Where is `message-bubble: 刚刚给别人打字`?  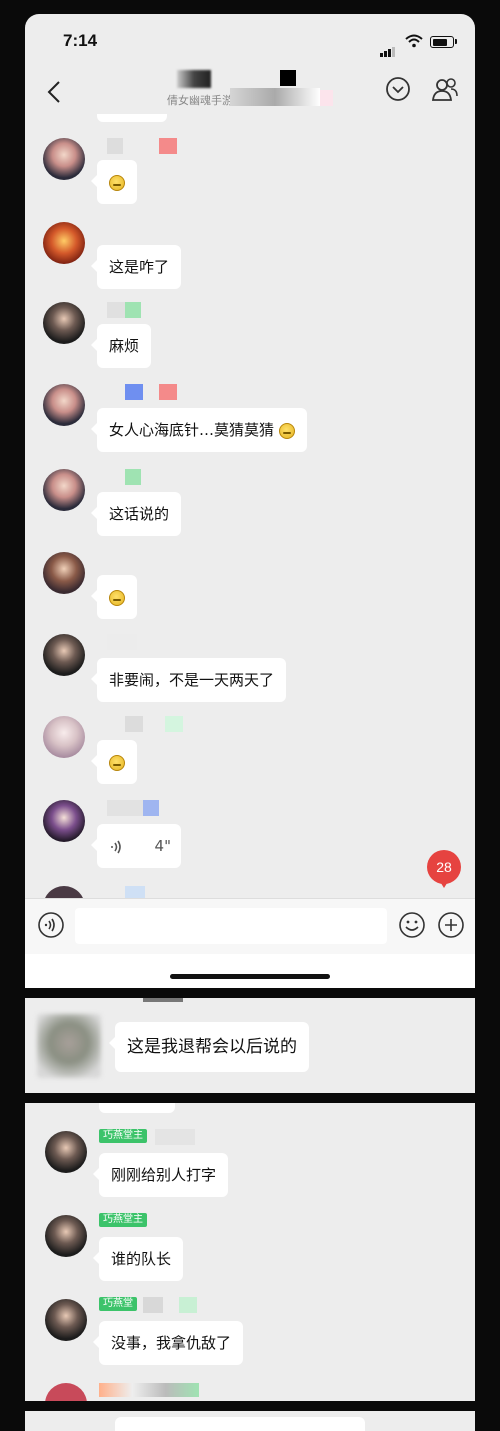
message-bubble: 刚刚给别人打字 is located at coordinates (160, 1175).